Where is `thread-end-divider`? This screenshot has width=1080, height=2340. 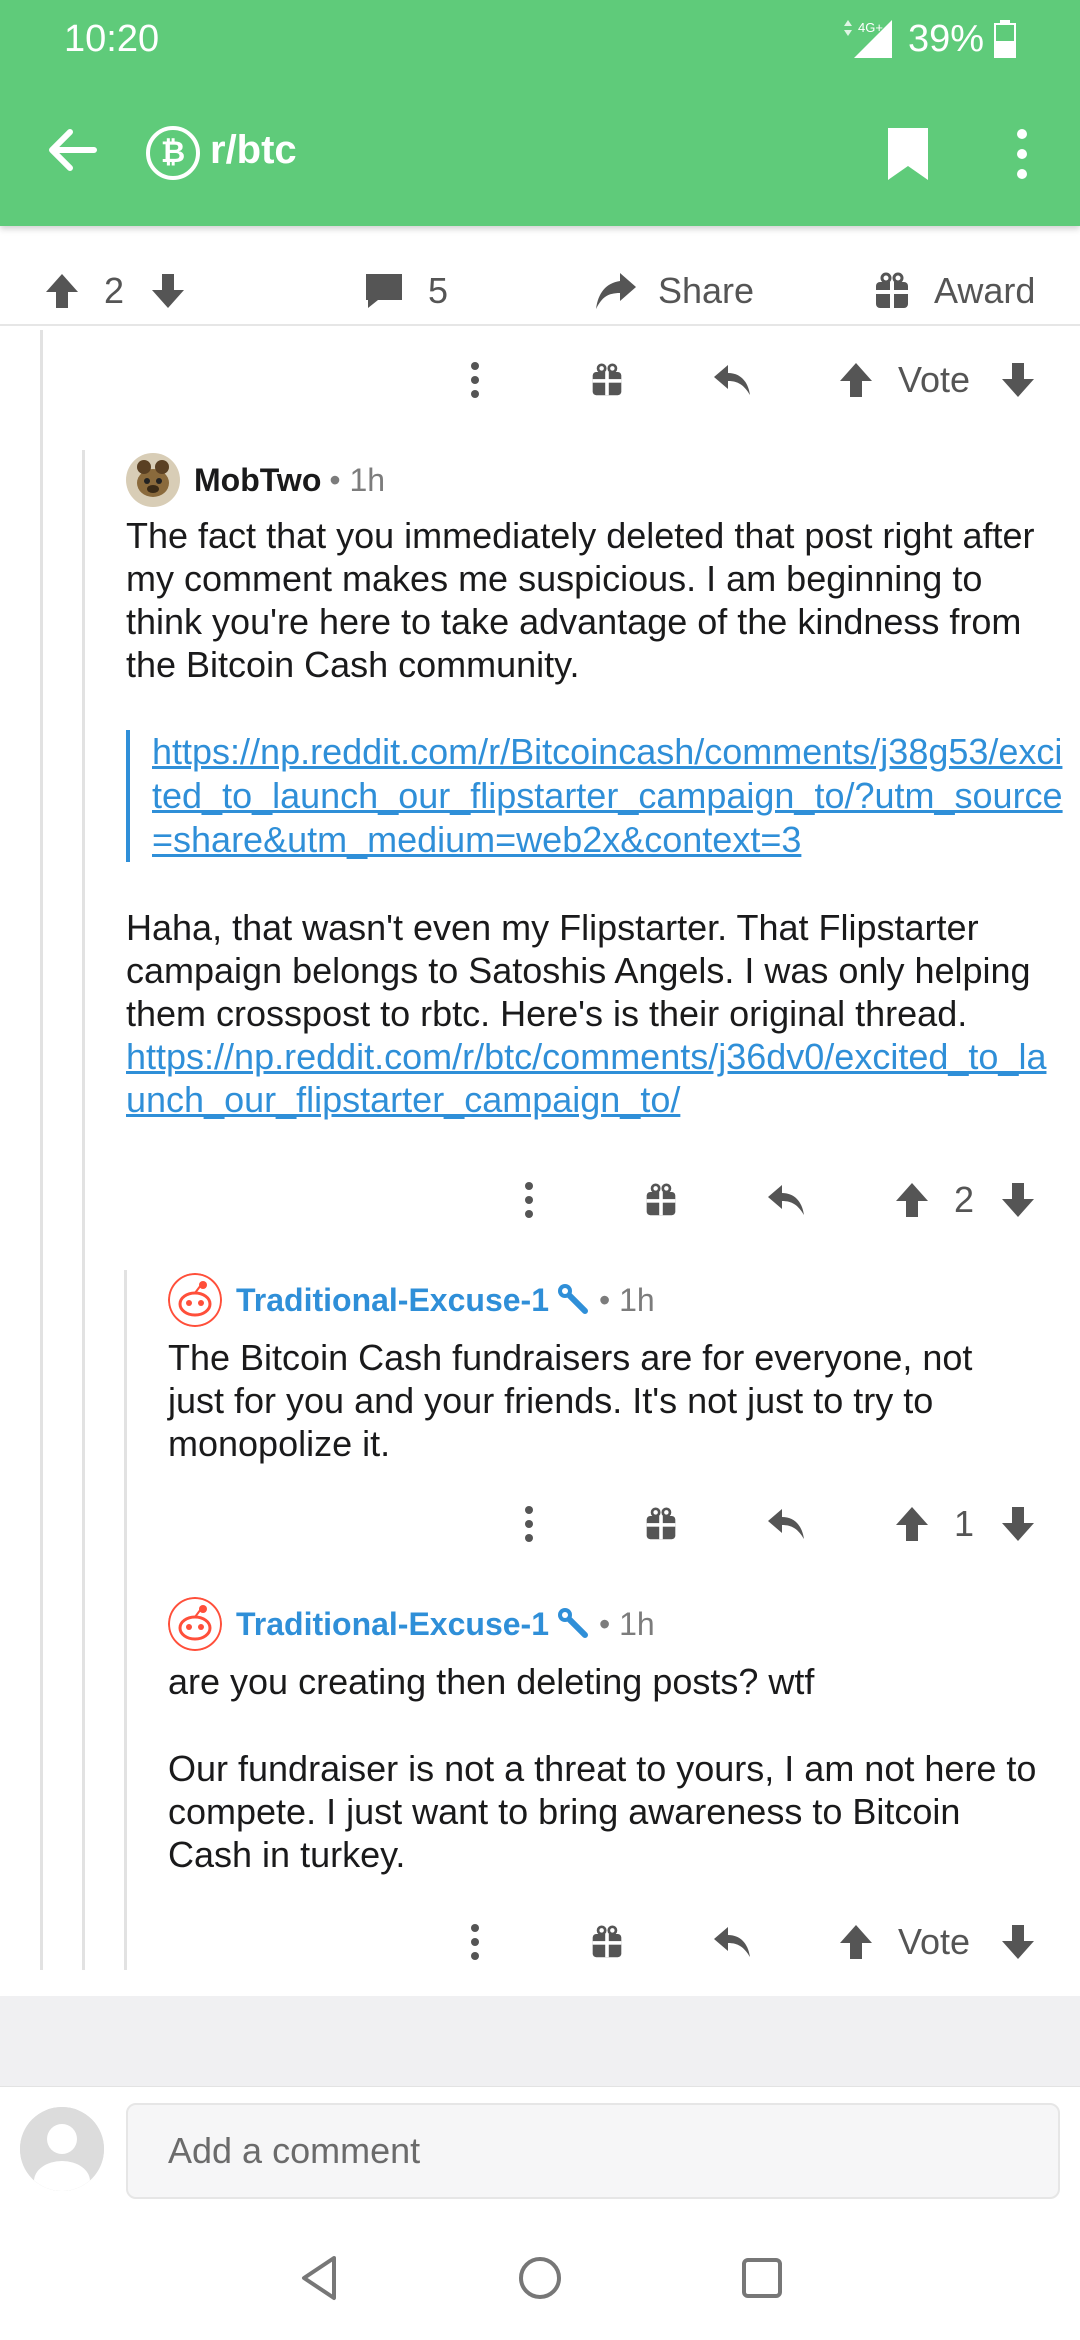
thread-end-divider is located at coordinates (540, 2041).